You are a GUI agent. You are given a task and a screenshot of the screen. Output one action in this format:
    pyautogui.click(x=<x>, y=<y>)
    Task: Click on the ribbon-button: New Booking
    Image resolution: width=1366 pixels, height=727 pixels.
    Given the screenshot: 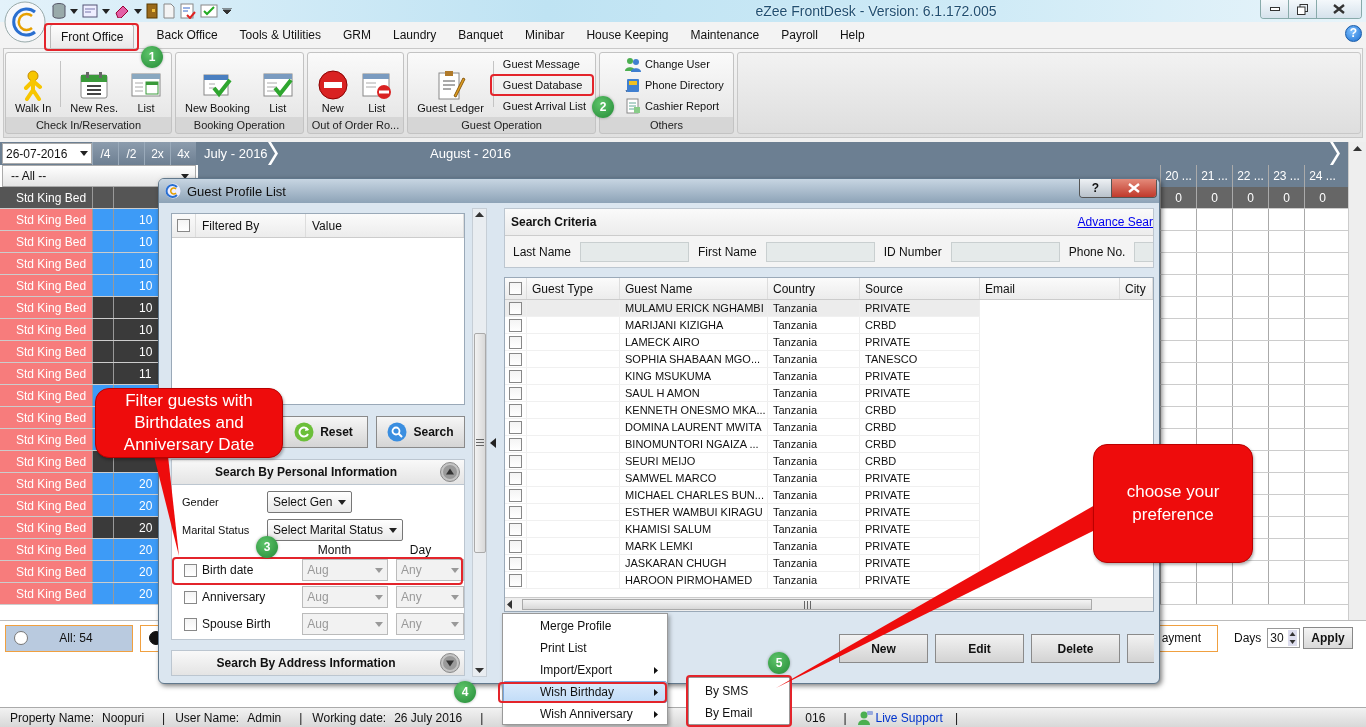 What is the action you would take?
    pyautogui.click(x=217, y=92)
    